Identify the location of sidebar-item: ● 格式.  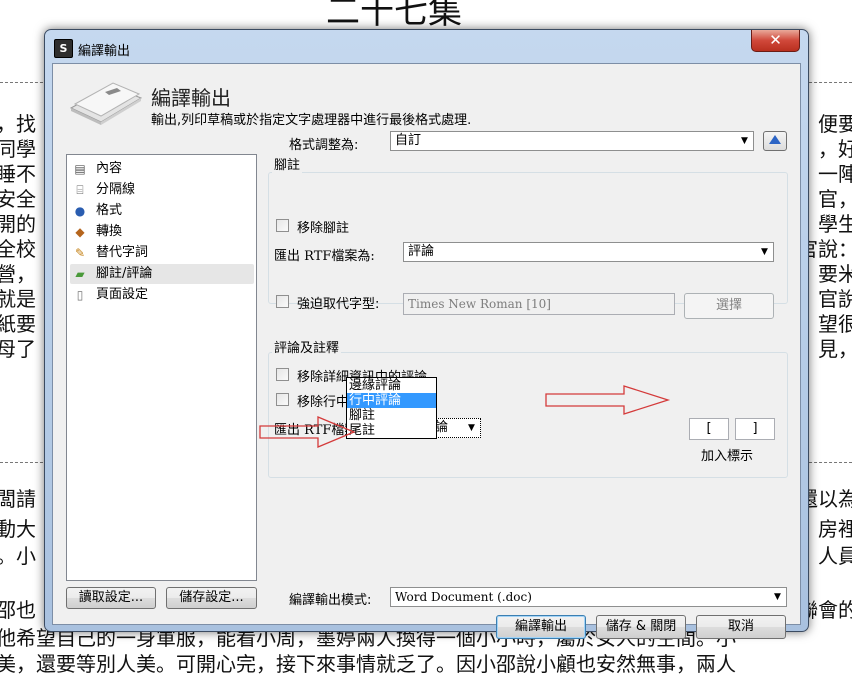
(162, 211).